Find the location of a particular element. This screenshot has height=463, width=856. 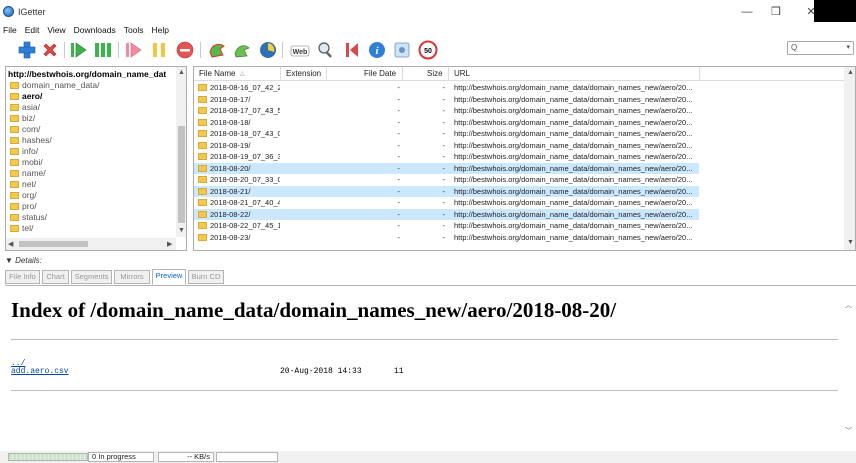

menu-help: Help is located at coordinates (160, 30).